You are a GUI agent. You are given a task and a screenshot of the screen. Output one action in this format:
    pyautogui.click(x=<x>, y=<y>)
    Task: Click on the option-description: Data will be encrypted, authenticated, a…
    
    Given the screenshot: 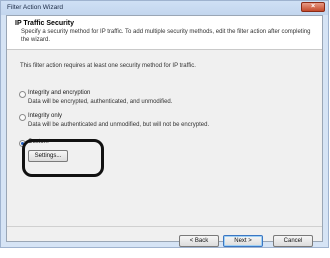 What is the action you would take?
    pyautogui.click(x=100, y=102)
    